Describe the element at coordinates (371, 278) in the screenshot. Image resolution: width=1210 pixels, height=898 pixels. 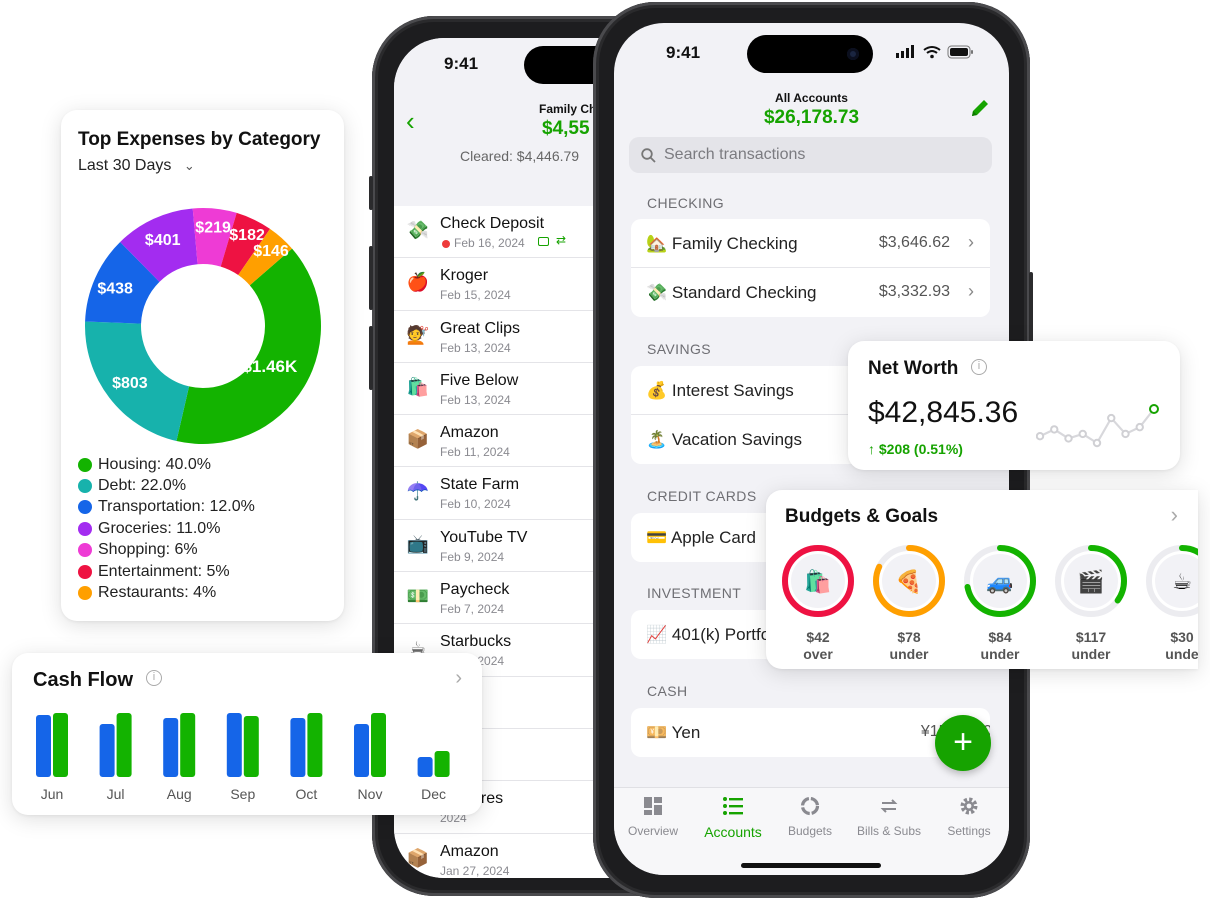
I see `volume-up-button` at that location.